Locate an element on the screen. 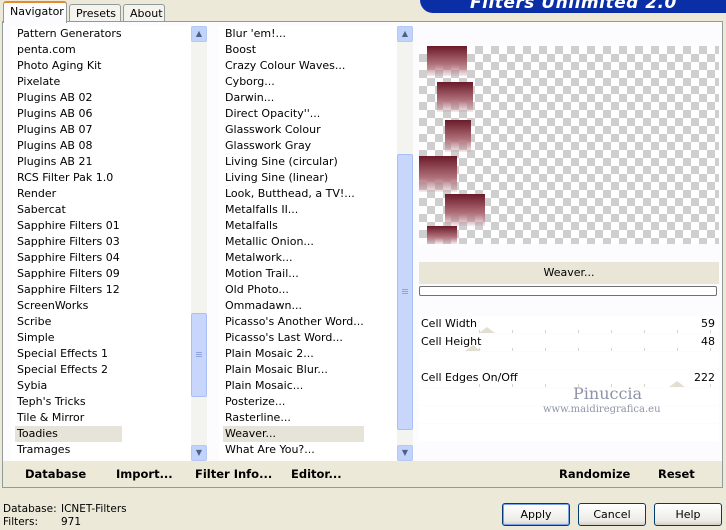 Image resolution: width=726 pixels, height=530 pixels. category-item: Teph's Tricks is located at coordinates (68, 402).